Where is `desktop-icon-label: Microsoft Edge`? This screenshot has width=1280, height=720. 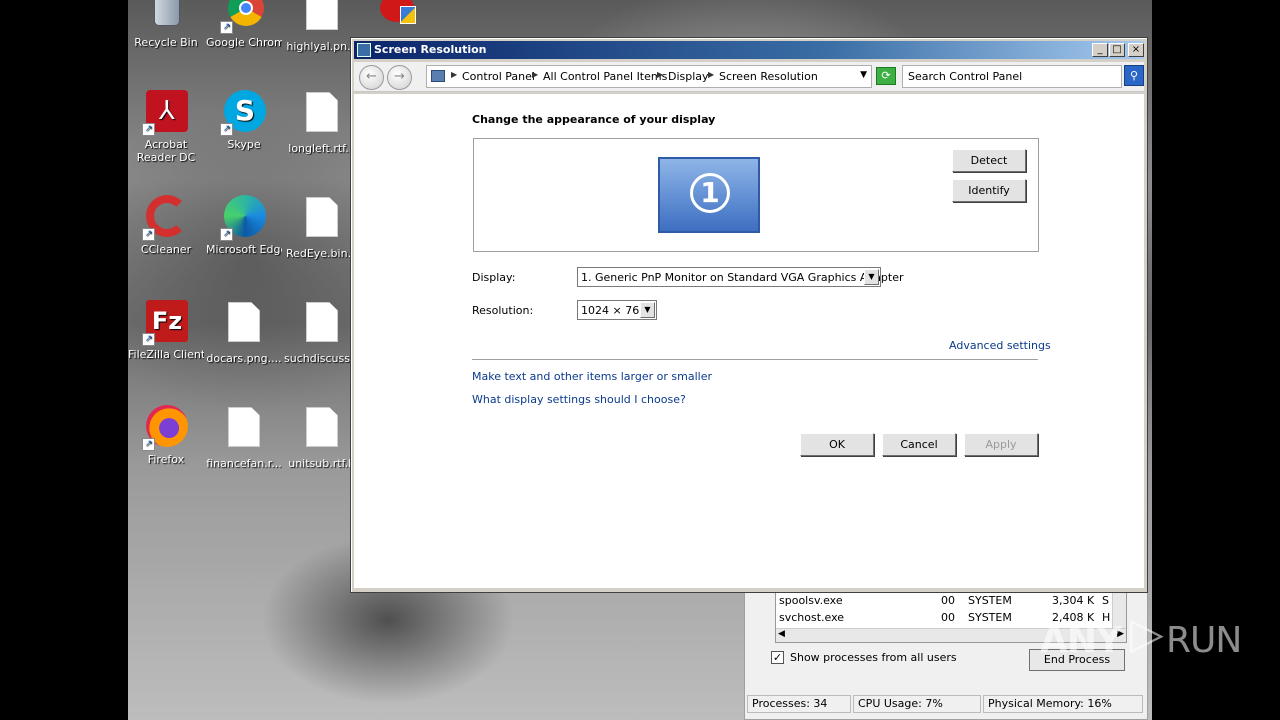 desktop-icon-label: Microsoft Edge is located at coordinates (244, 249).